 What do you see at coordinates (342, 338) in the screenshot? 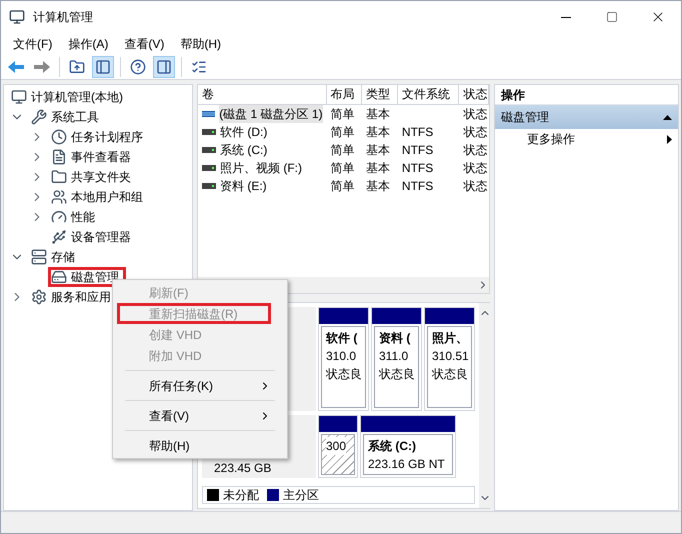
I see `partition-title: 软件 (` at bounding box center [342, 338].